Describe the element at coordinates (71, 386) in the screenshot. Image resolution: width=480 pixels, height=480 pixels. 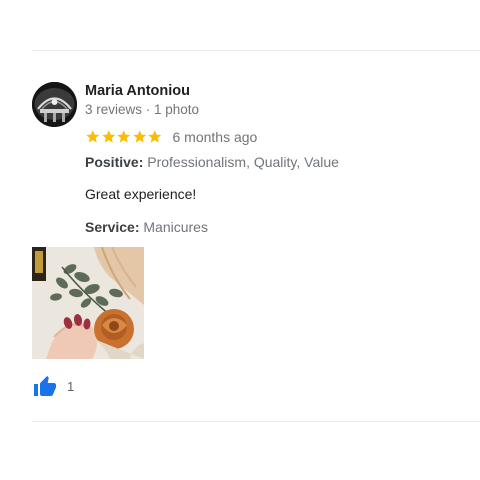
I see `like-count: 1` at that location.